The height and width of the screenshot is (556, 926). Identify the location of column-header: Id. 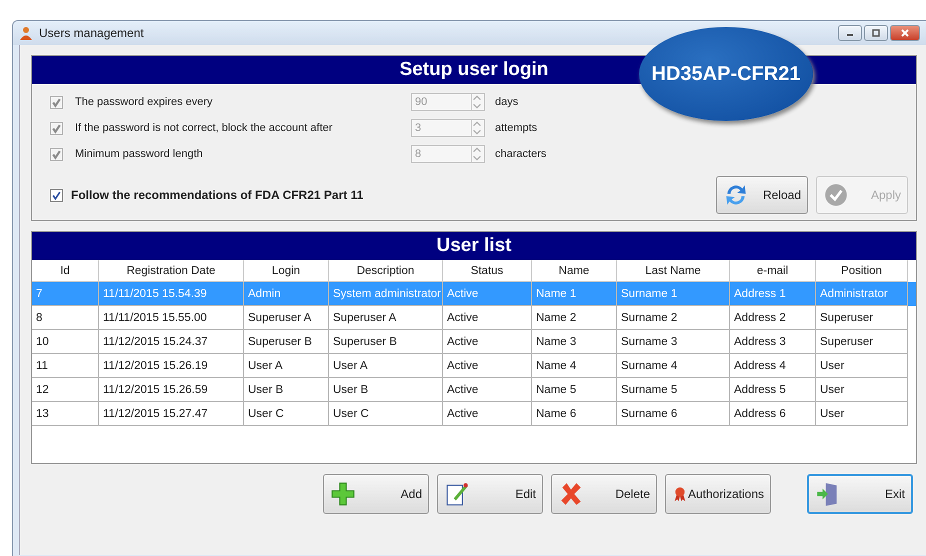
(65, 271).